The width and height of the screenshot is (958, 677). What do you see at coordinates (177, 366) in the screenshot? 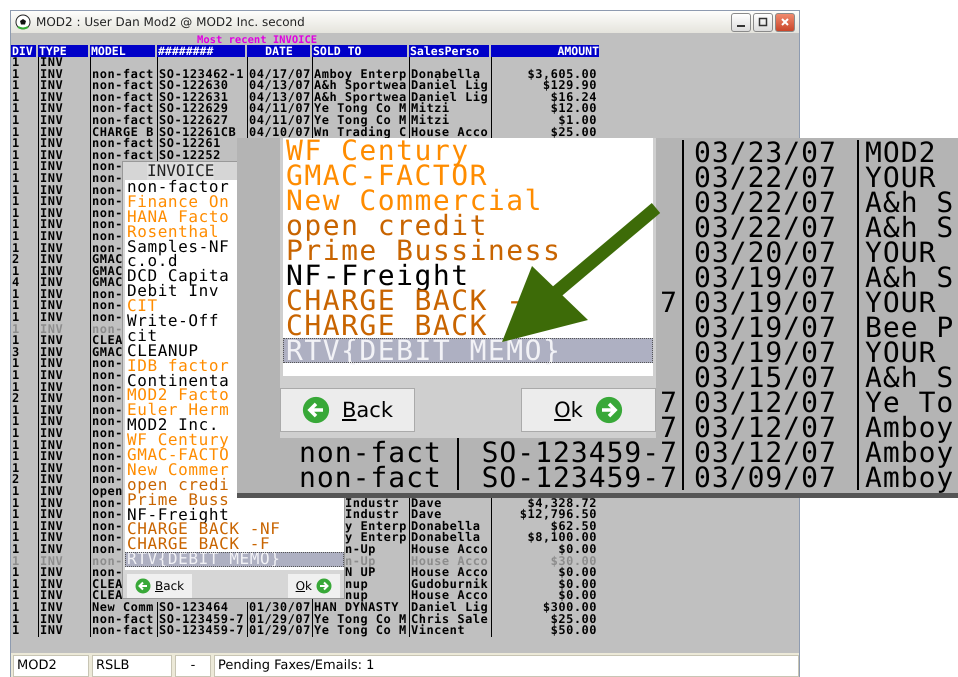
I see `list-item: IDB factor` at bounding box center [177, 366].